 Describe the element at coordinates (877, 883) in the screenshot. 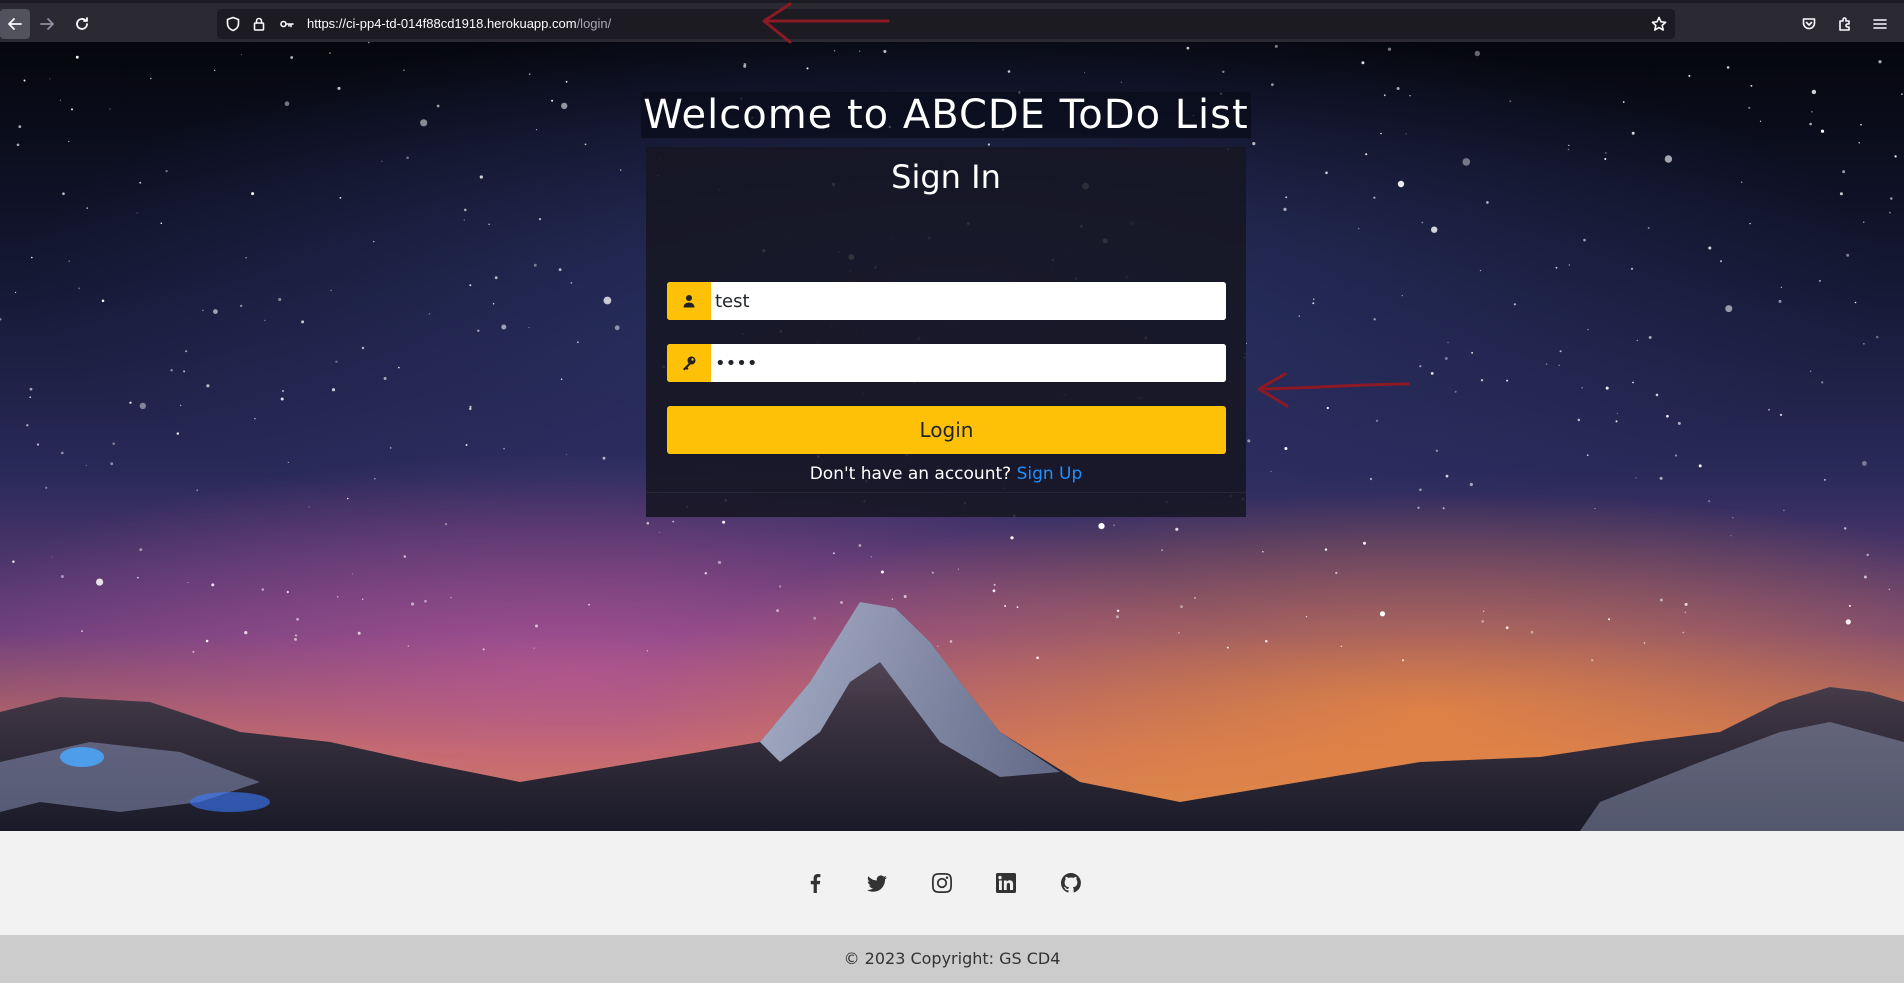

I see `twitter-icon` at that location.